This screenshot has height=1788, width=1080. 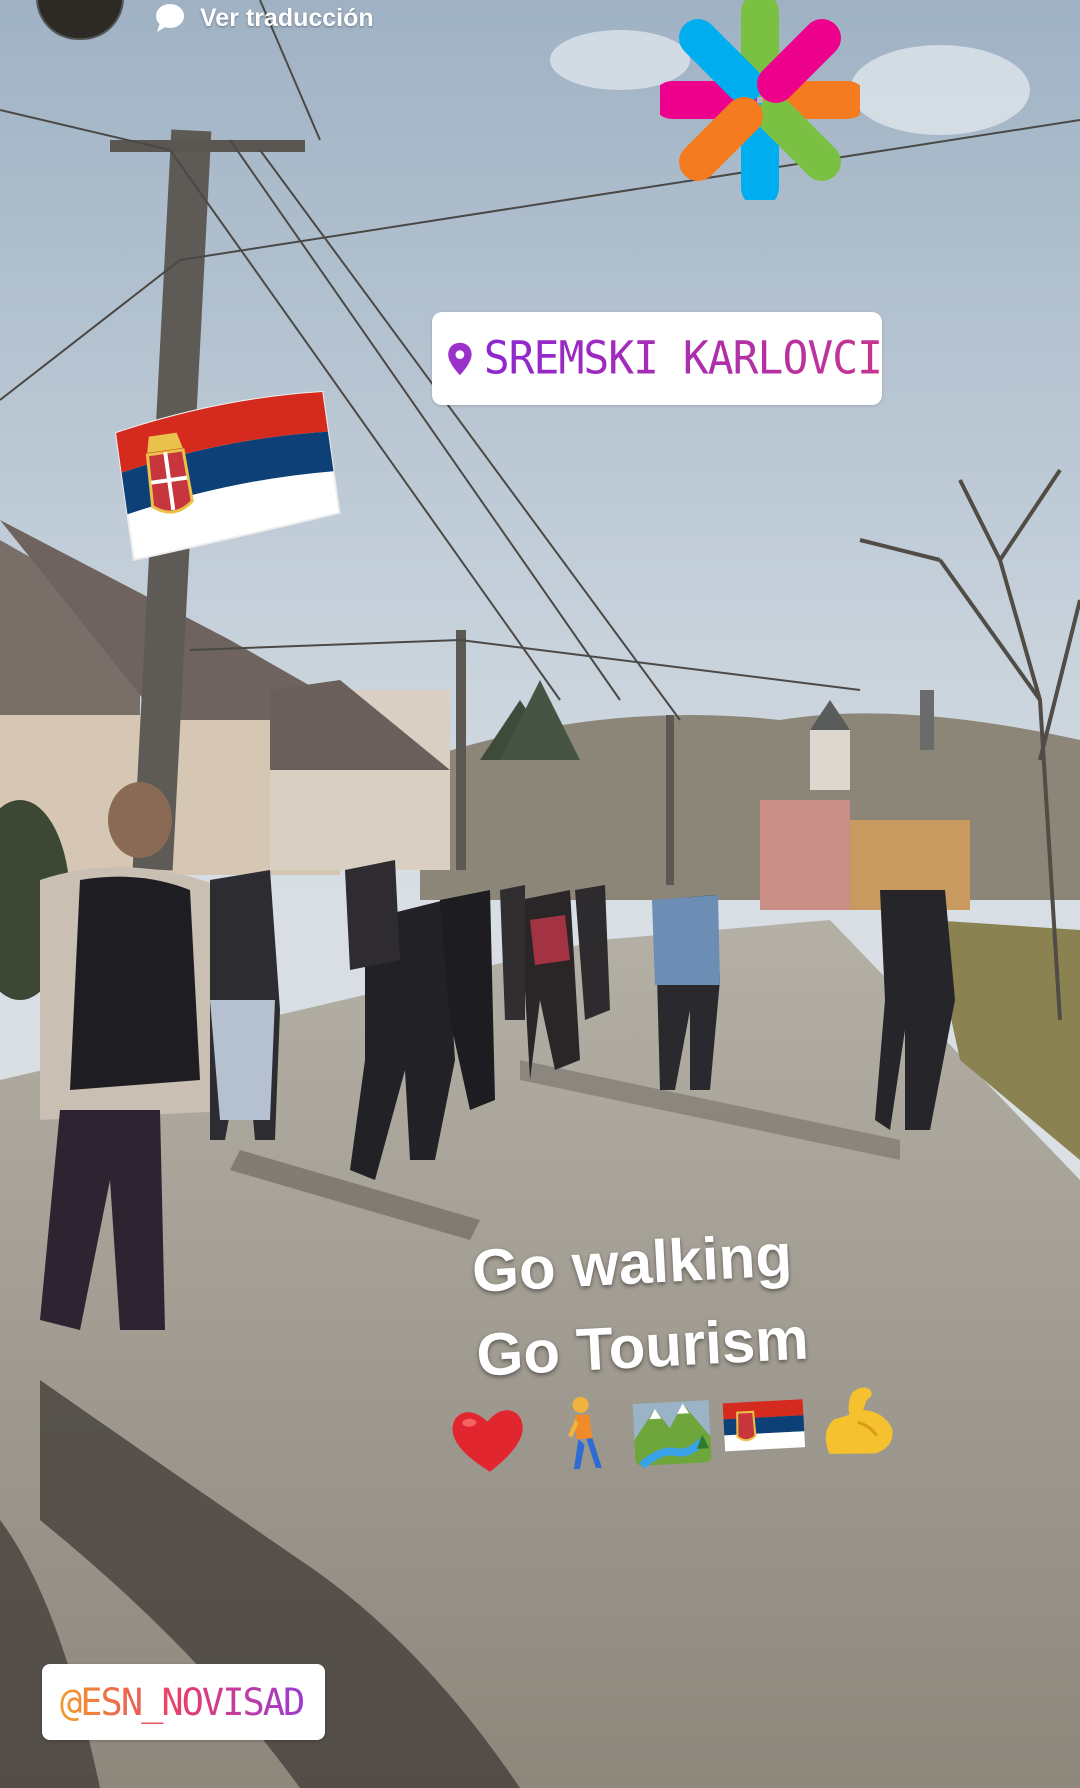 I want to click on translate-button: Ver traducción, so click(x=264, y=18).